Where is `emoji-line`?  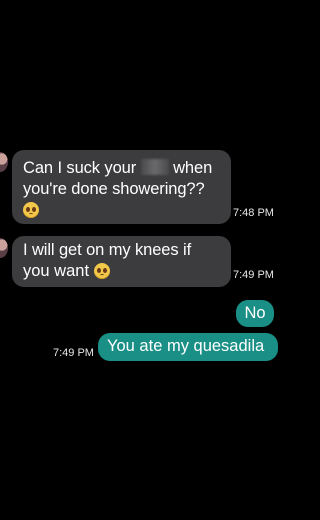
emoji-line is located at coordinates (121, 210).